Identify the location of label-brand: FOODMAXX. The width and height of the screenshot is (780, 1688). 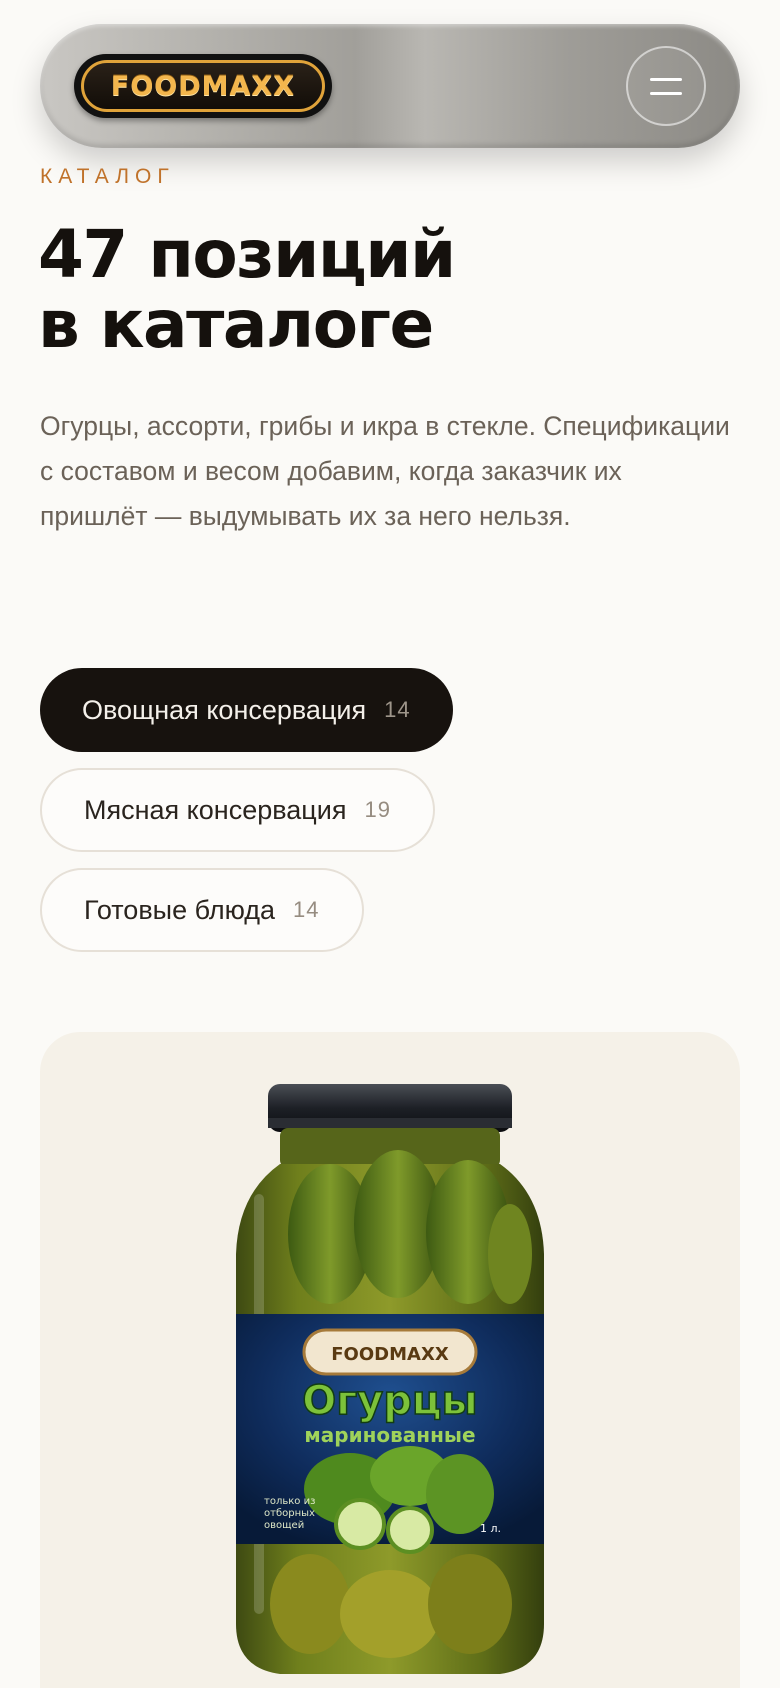
(390, 1354).